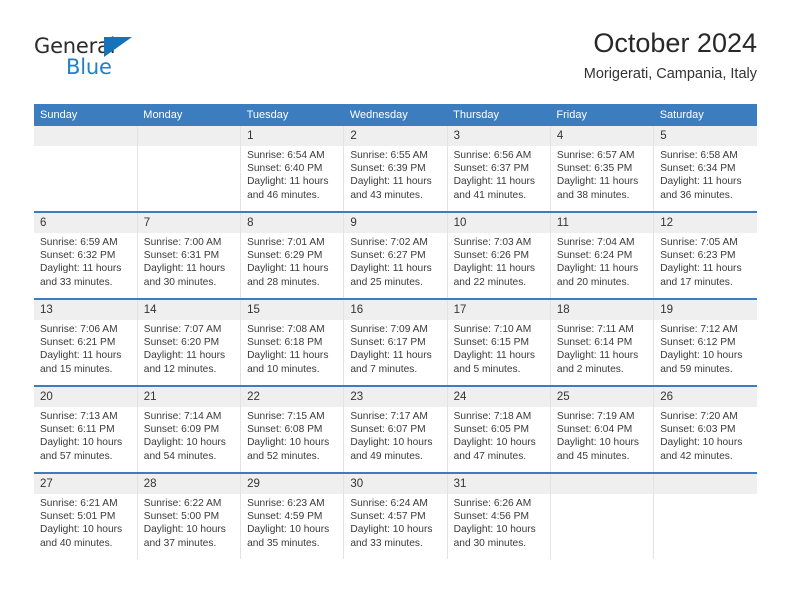 The image size is (792, 612). Describe the element at coordinates (705, 136) in the screenshot. I see `day-number: 5` at that location.